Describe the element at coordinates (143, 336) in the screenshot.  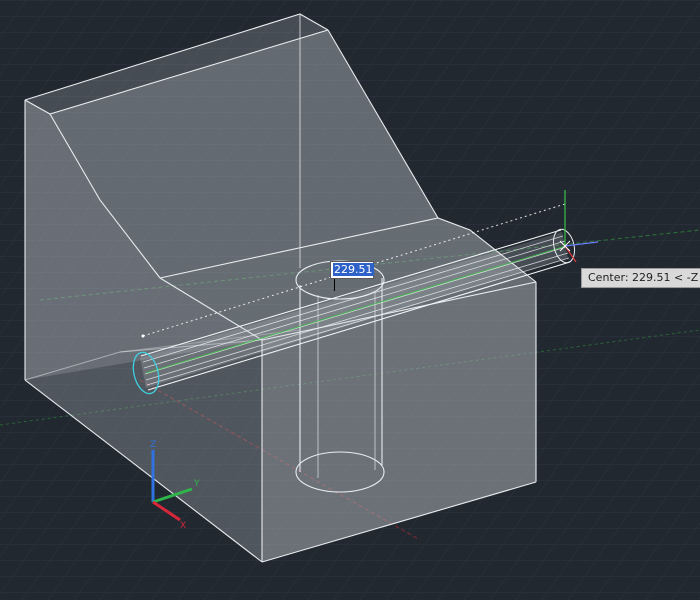
I see `construction-point` at that location.